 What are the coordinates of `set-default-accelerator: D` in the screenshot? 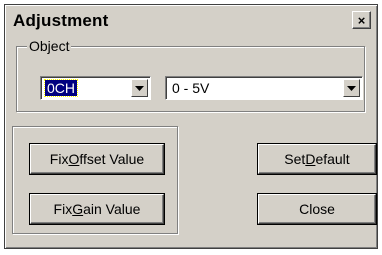 It's located at (310, 159).